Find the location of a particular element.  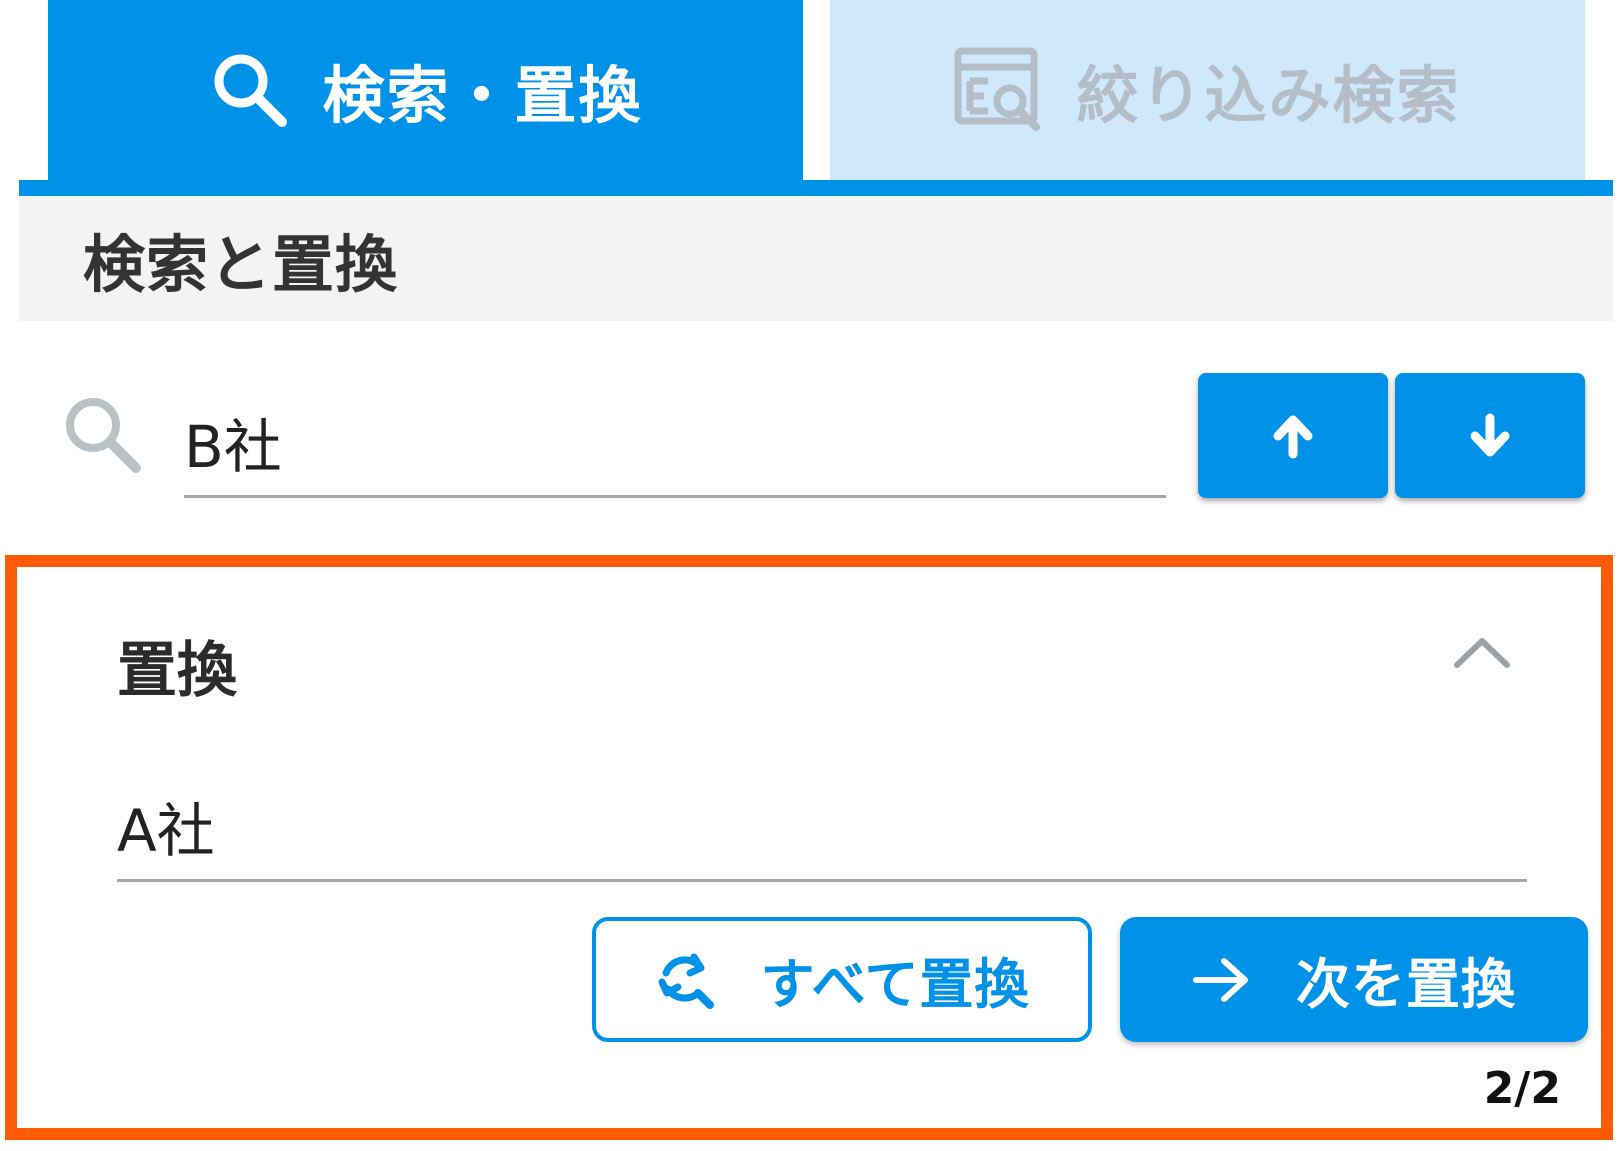

tab-search-replace: 検索・置換 is located at coordinates (425, 90).